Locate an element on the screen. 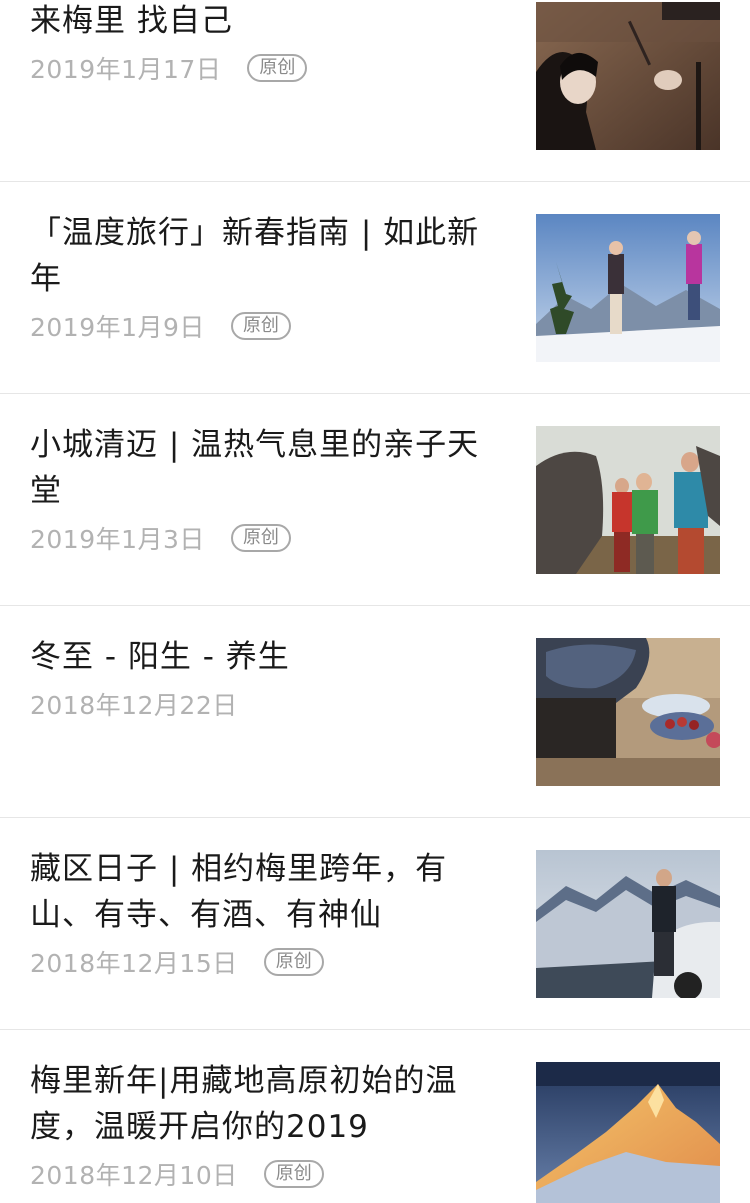 The width and height of the screenshot is (750, 1203). woman-sunlight-photo-icon is located at coordinates (628, 76).